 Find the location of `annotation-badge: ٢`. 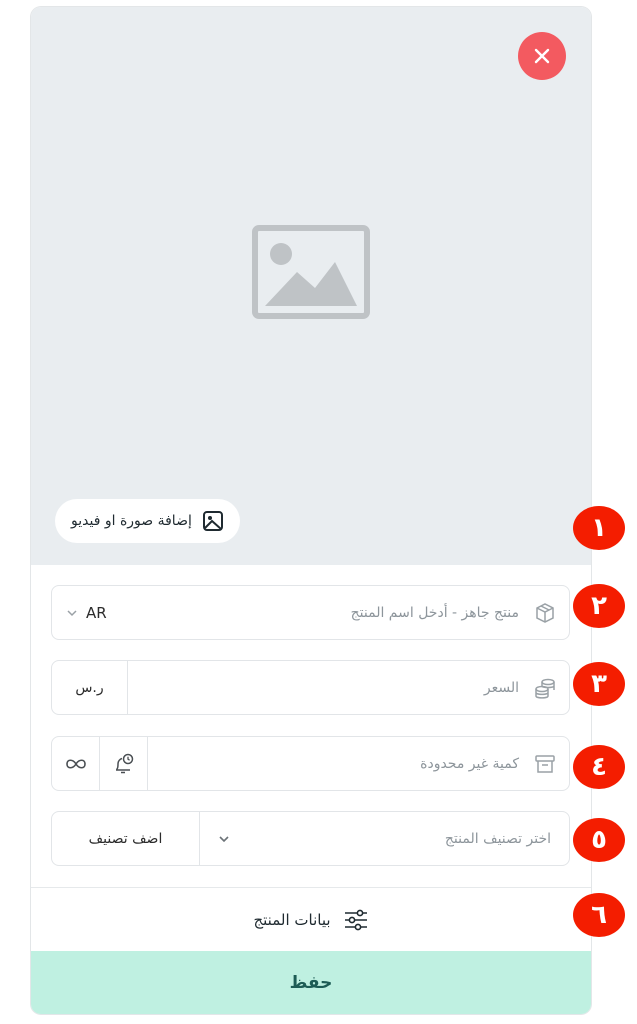

annotation-badge: ٢ is located at coordinates (599, 606).